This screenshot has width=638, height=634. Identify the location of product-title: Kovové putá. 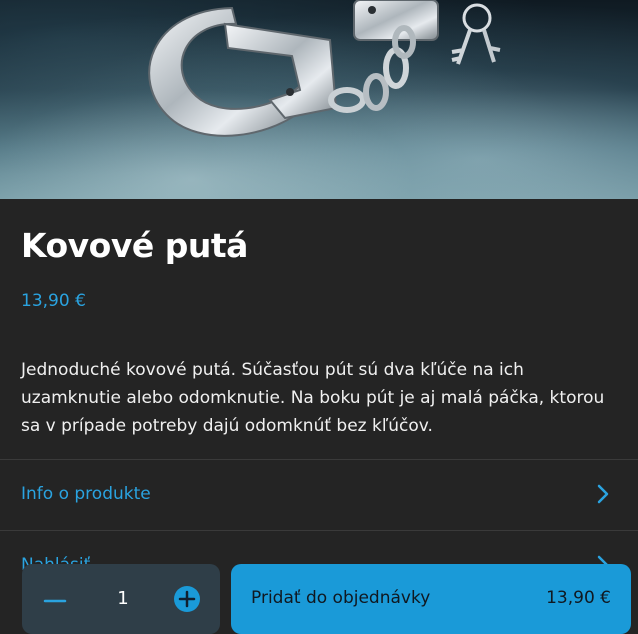
(134, 245).